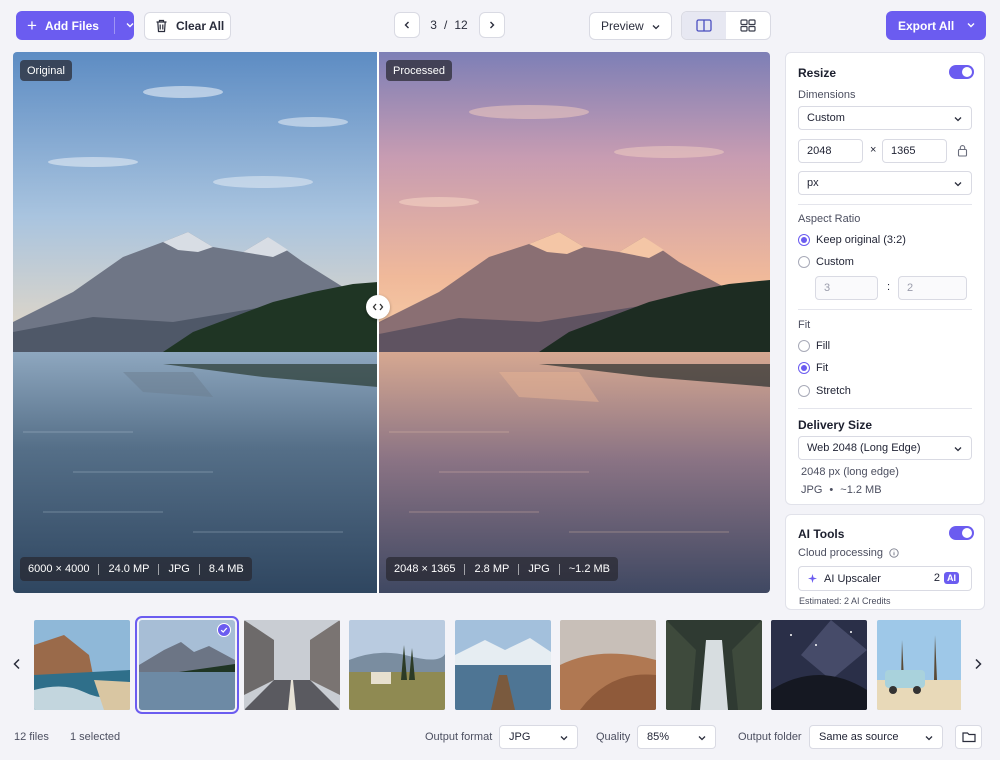  I want to click on check-icon, so click(224, 630).